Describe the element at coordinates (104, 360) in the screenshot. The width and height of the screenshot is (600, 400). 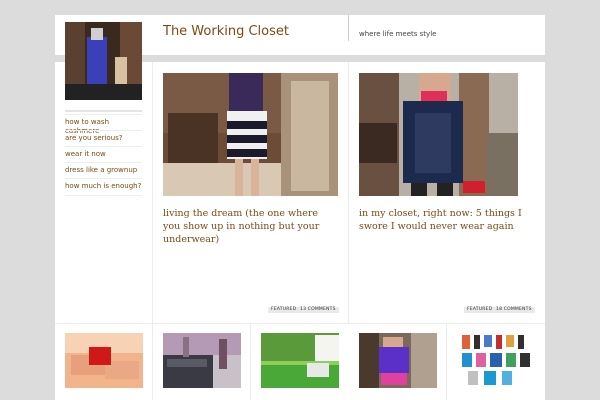
I see `thumb-hands-heart` at that location.